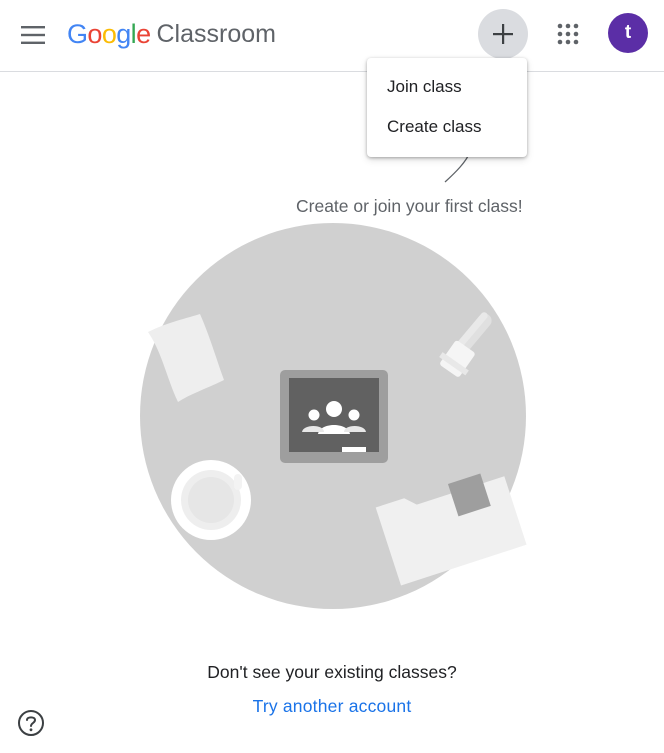 The width and height of the screenshot is (664, 753). I want to click on avatar-letter: t, so click(628, 32).